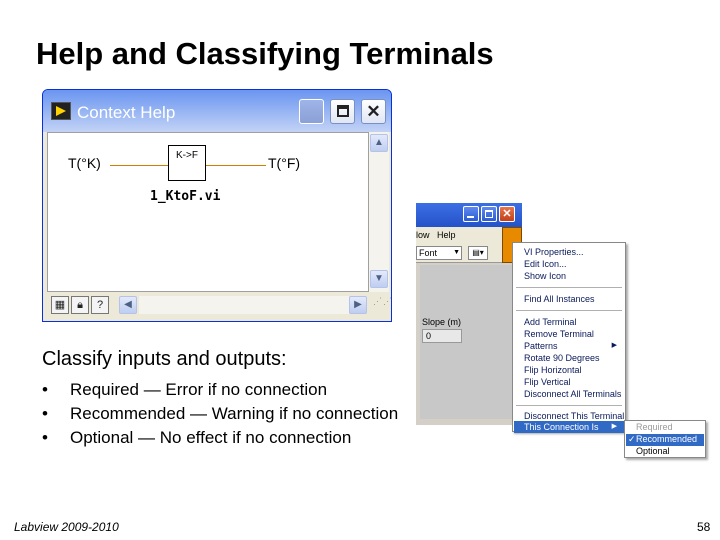 This screenshot has width=720, height=540. I want to click on menu-item-remove-terminal: Remove Terminal, so click(559, 334).